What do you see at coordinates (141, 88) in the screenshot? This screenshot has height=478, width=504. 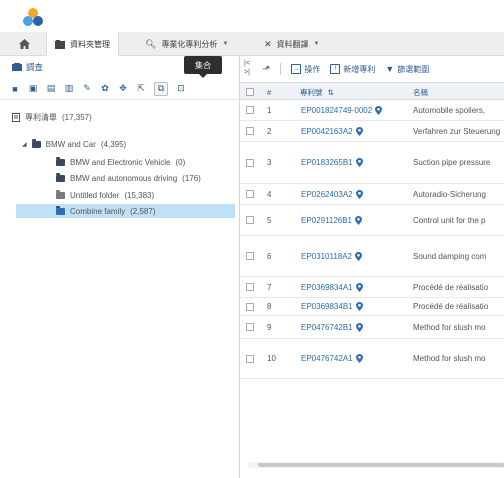 I see `share-icon: ⇱` at bounding box center [141, 88].